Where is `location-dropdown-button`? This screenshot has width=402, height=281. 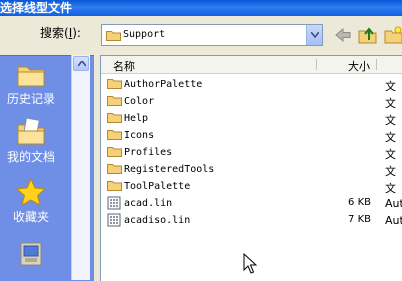
location-dropdown-button is located at coordinates (314, 35).